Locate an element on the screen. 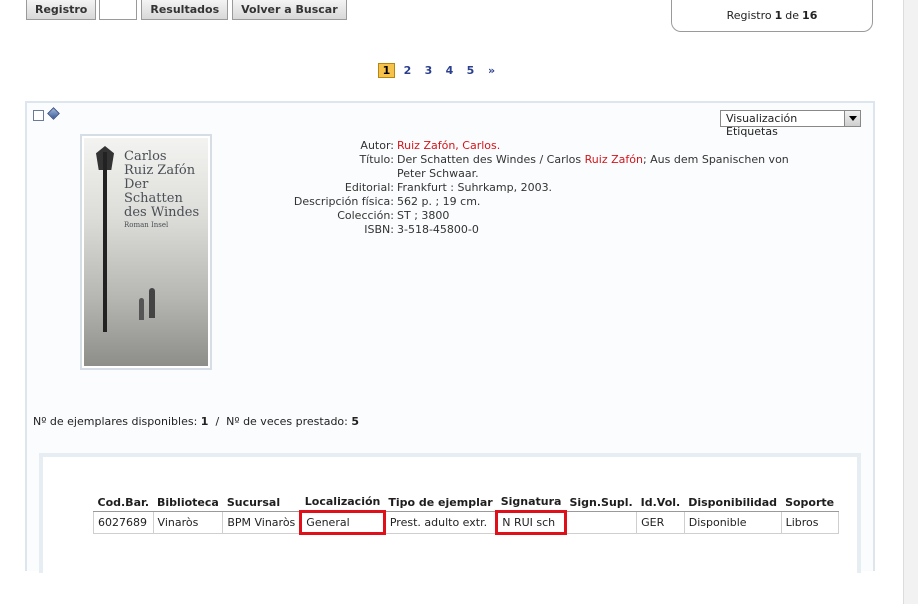 The height and width of the screenshot is (604, 918). titulo-label: Título: is located at coordinates (376, 159).